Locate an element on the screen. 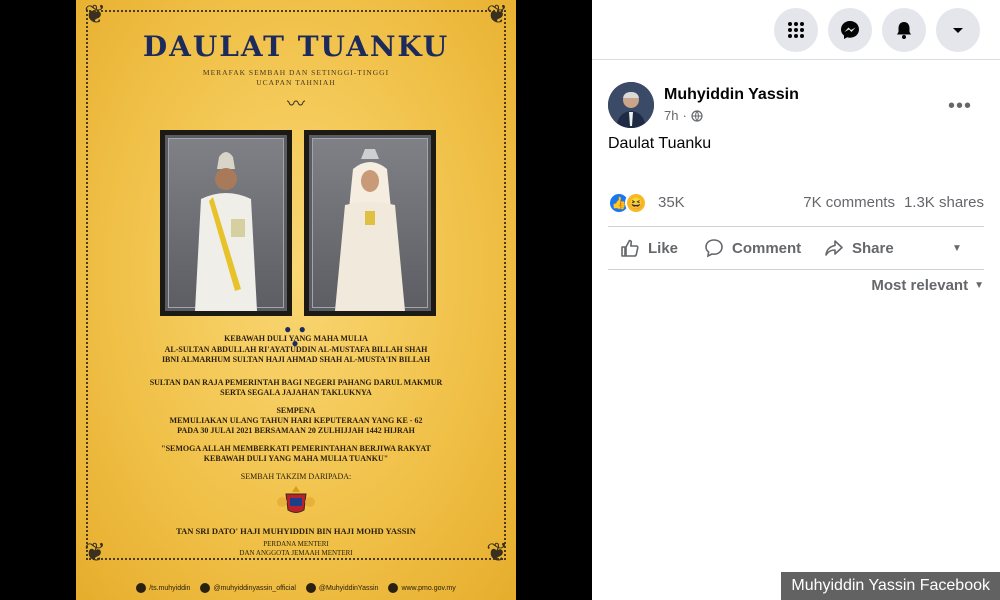 Image resolution: width=1000 pixels, height=600 pixels. share-label: Share is located at coordinates (873, 248).